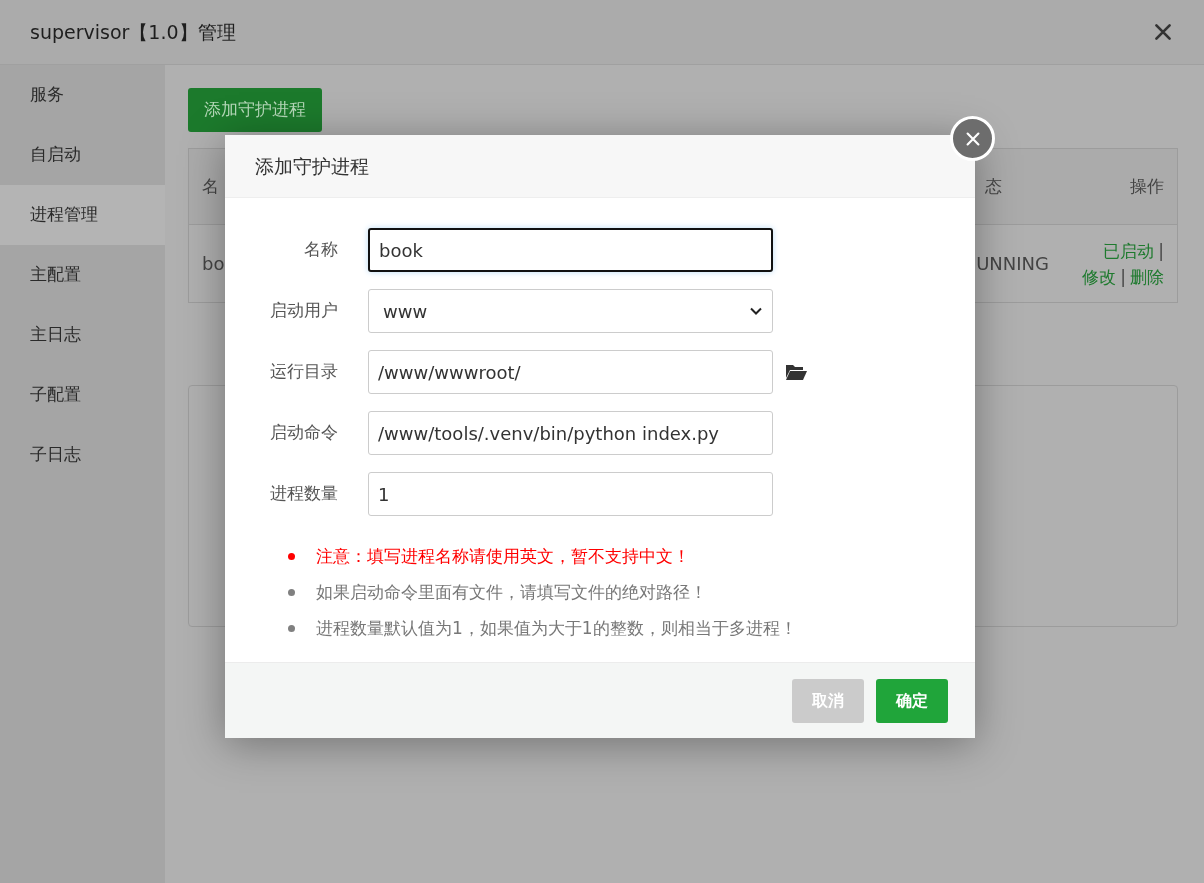 The image size is (1204, 883). Describe the element at coordinates (82, 155) in the screenshot. I see `sidebar-item: 自启动` at that location.